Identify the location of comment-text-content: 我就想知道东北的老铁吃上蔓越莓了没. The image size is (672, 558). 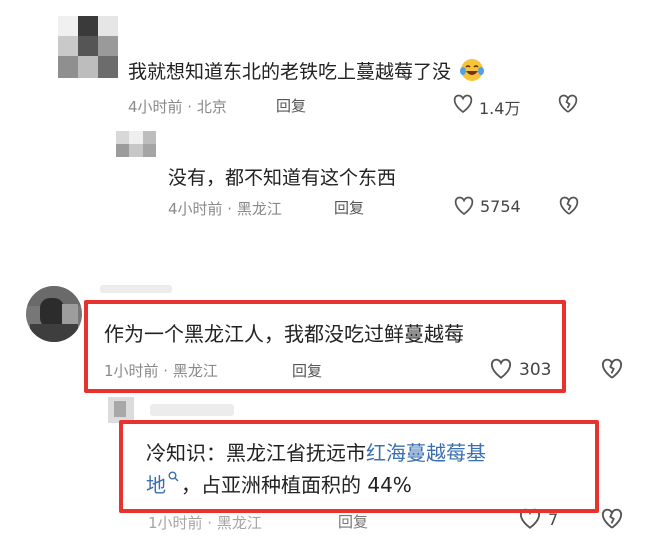
(290, 72).